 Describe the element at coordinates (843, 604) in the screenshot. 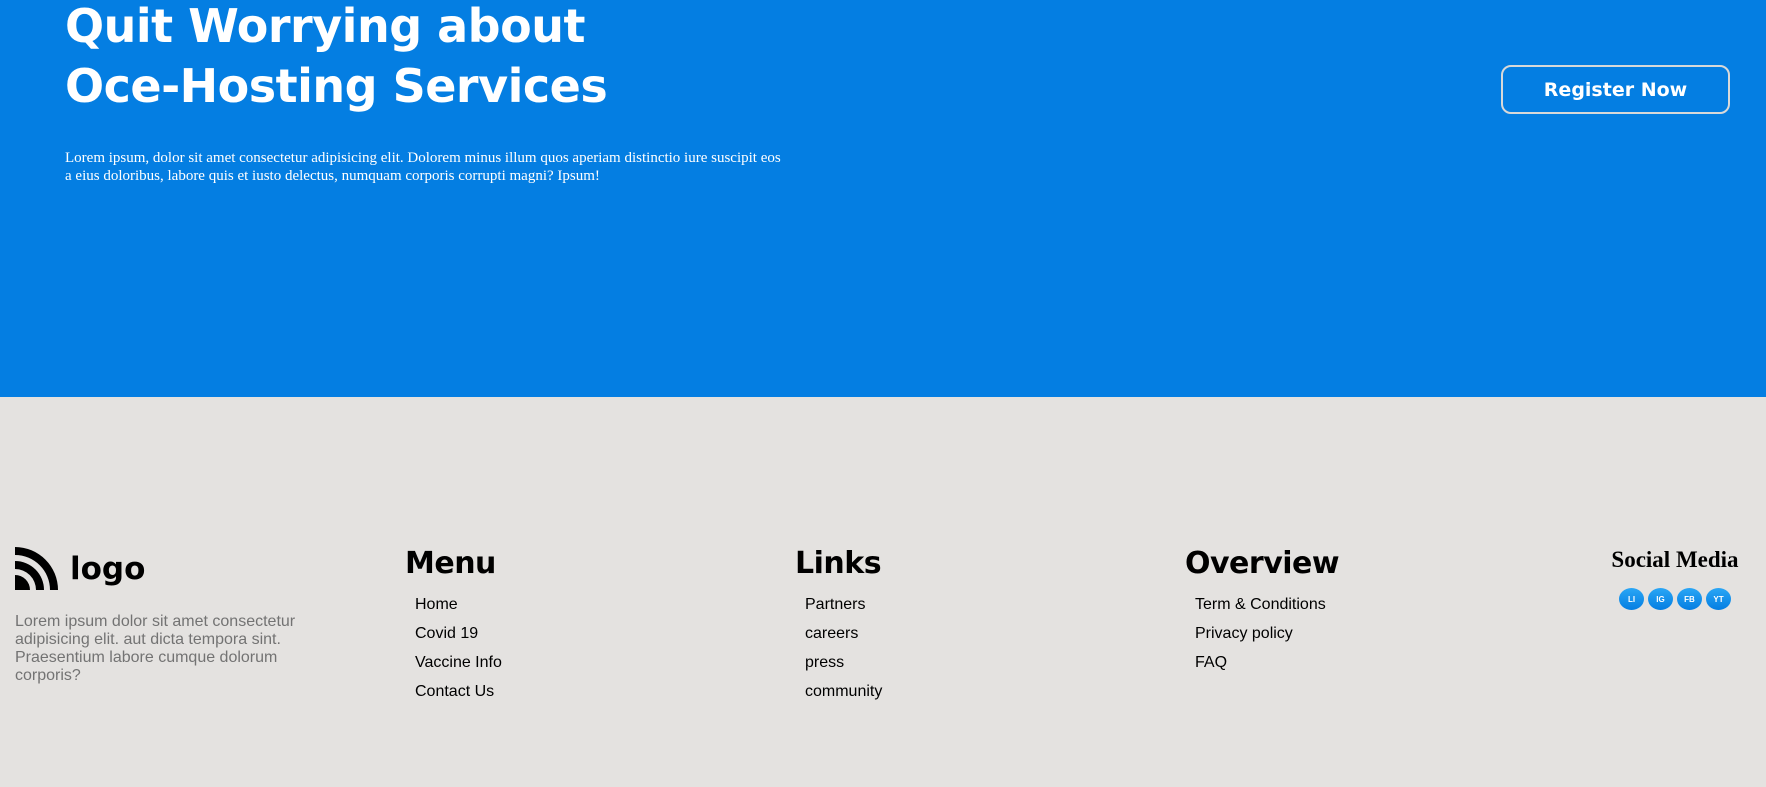

I see `link-partners: Partners` at that location.